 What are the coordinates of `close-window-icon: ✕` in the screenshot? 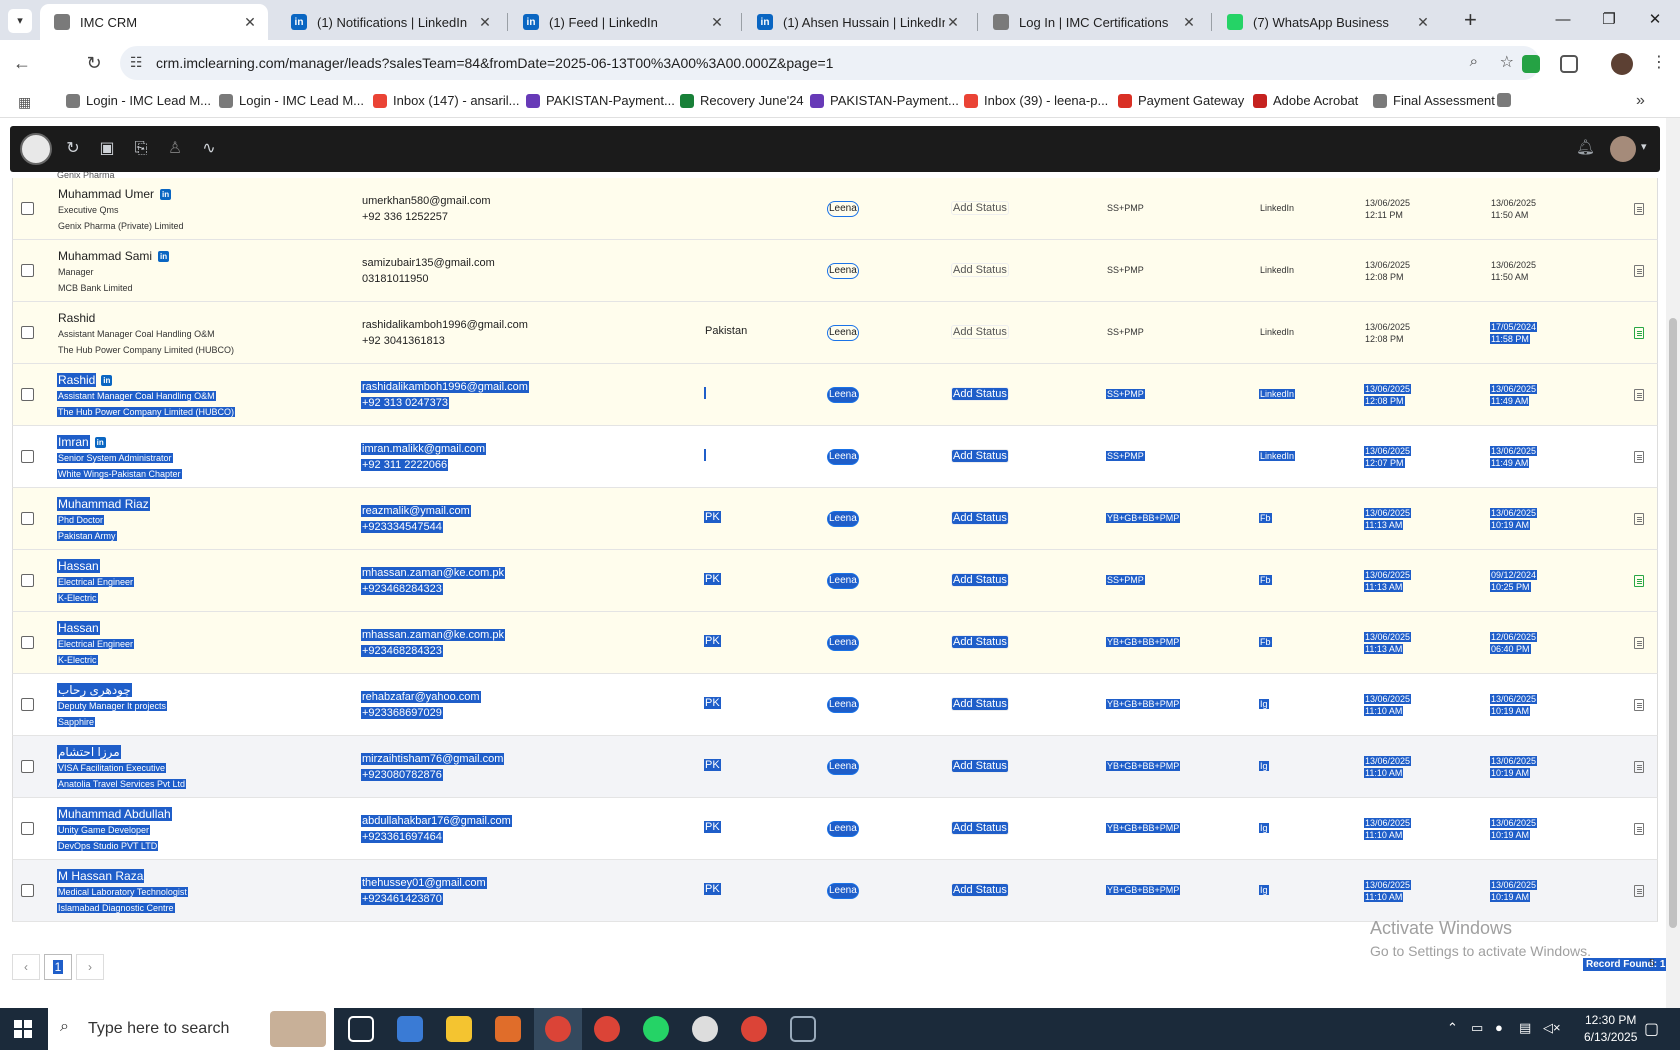 It's located at (1655, 20).